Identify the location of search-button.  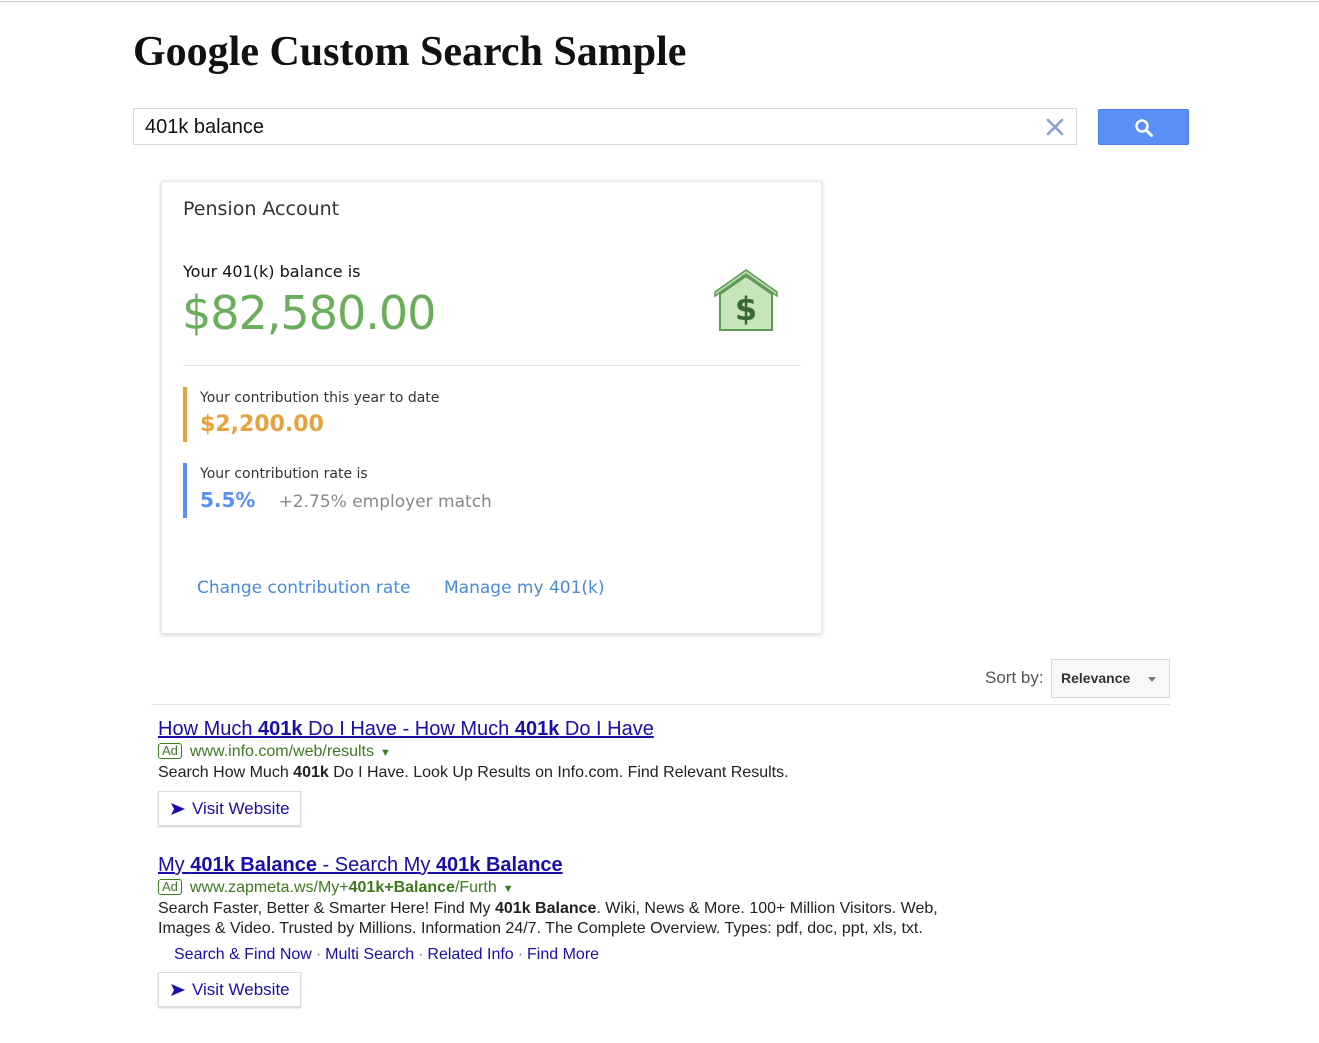
(1143, 127).